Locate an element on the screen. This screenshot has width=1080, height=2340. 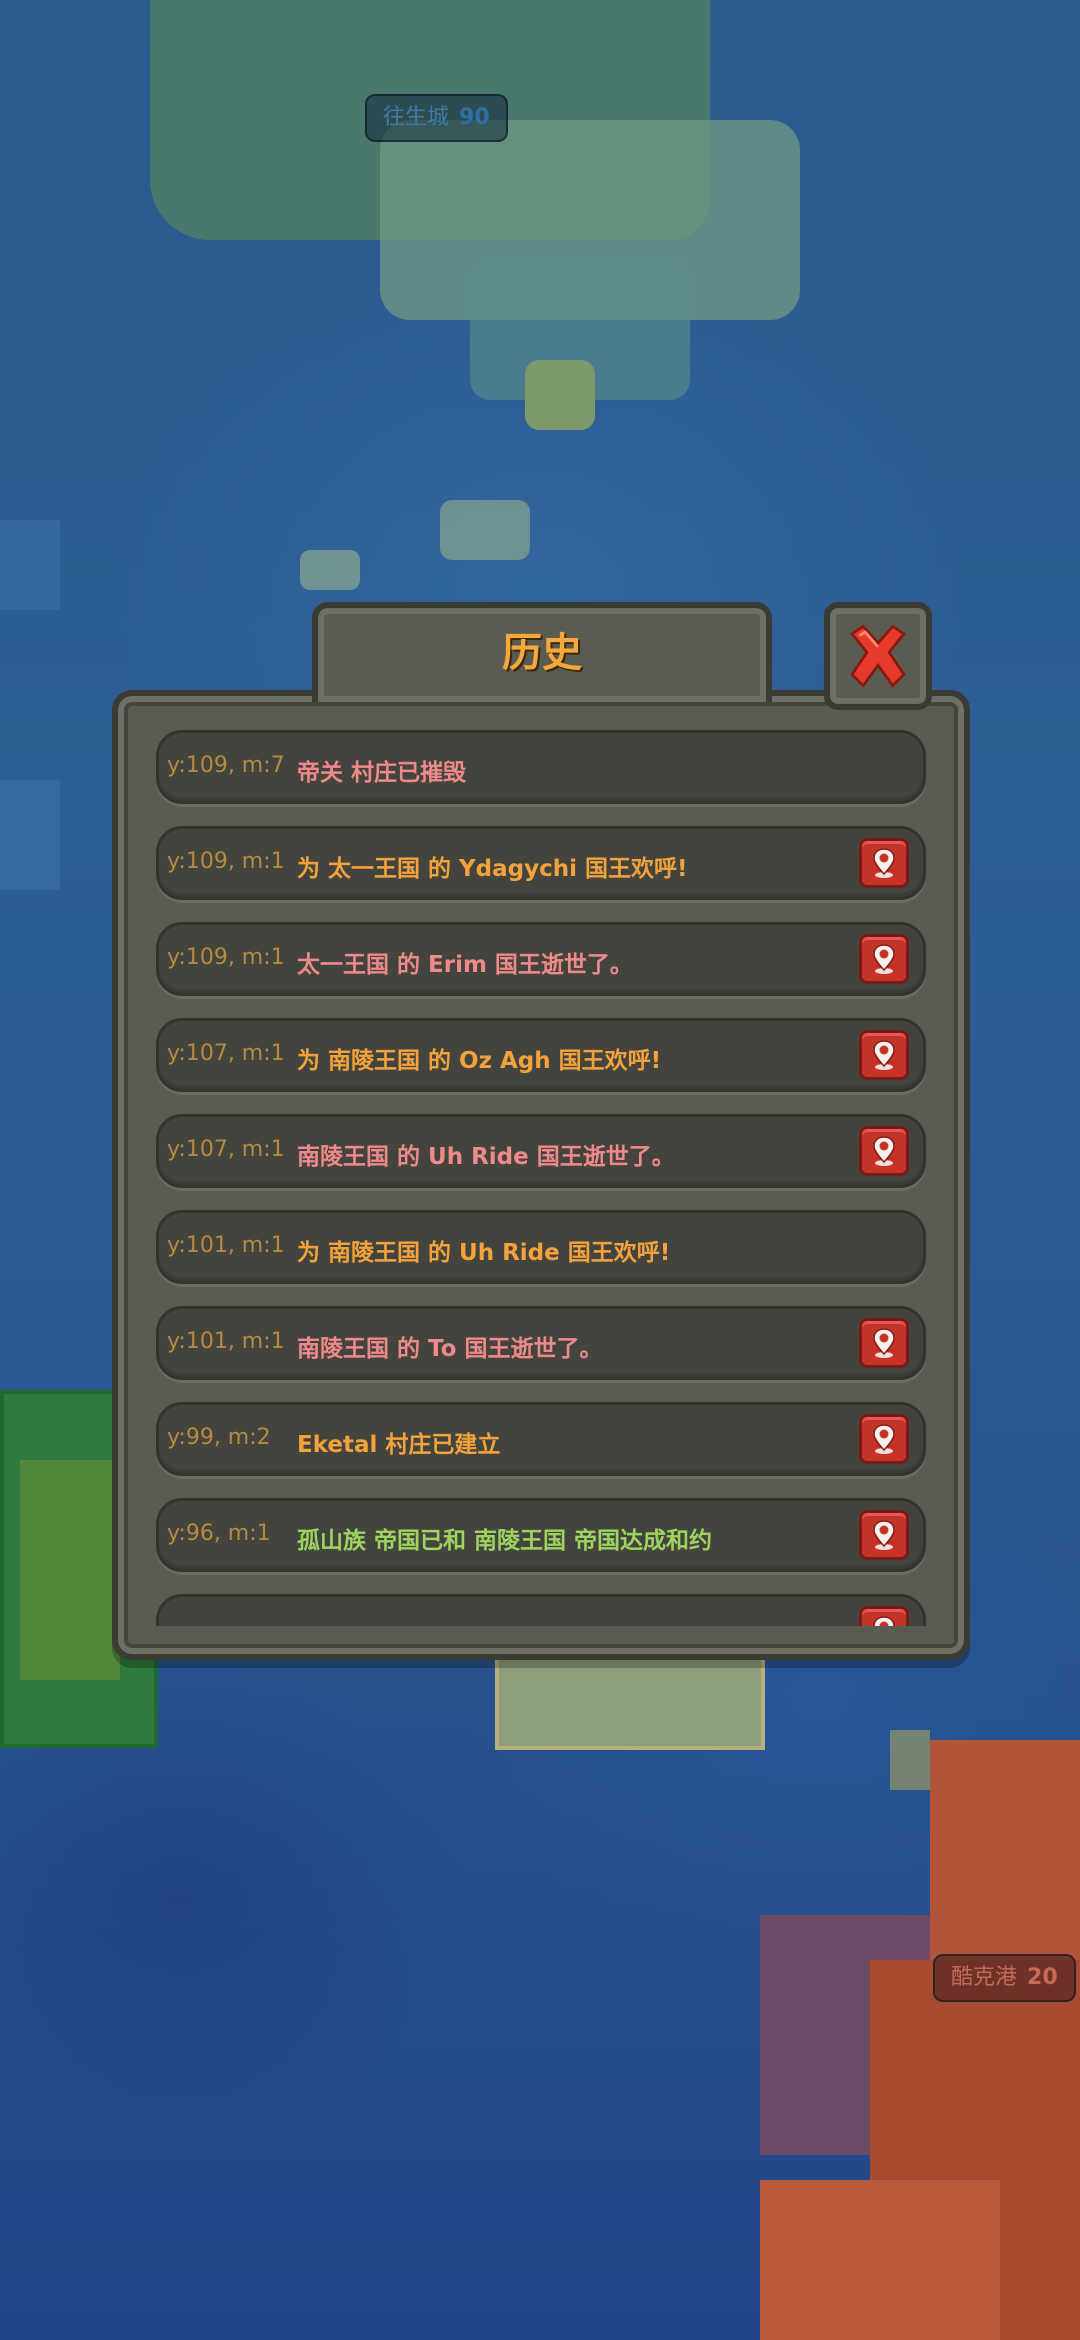
city-name: 往生城 is located at coordinates (416, 117).